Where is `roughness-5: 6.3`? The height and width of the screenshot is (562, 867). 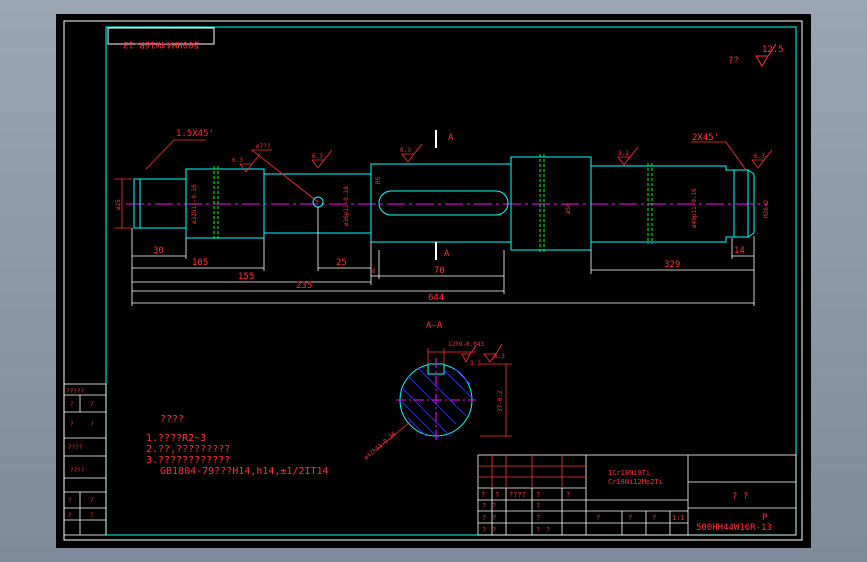
roughness-5: 6.3 is located at coordinates (759, 156).